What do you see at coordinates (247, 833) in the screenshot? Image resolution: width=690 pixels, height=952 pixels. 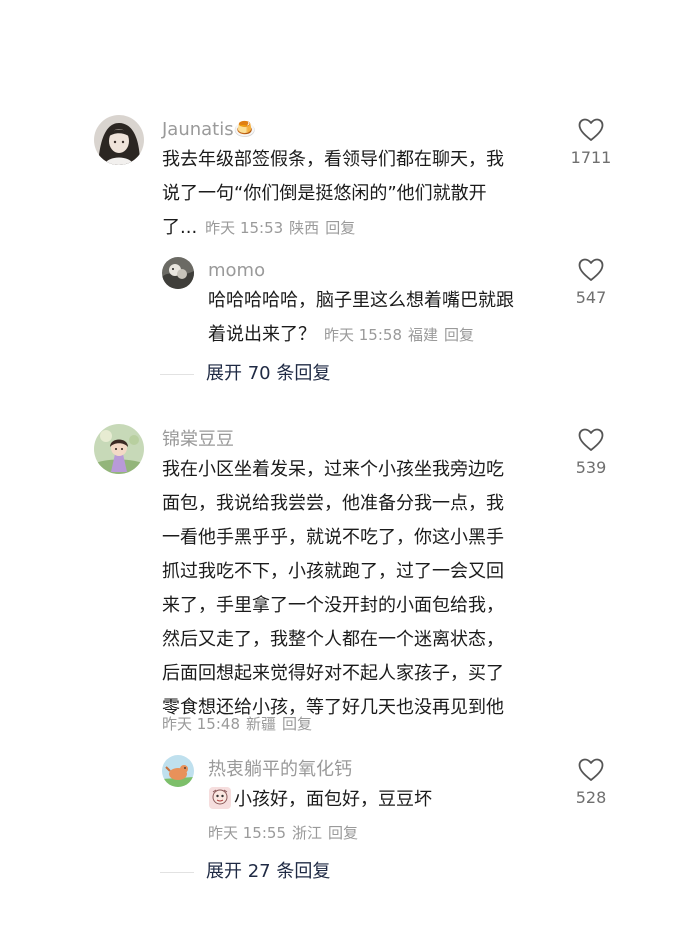 I see `reply-time: 昨天 15:55` at bounding box center [247, 833].